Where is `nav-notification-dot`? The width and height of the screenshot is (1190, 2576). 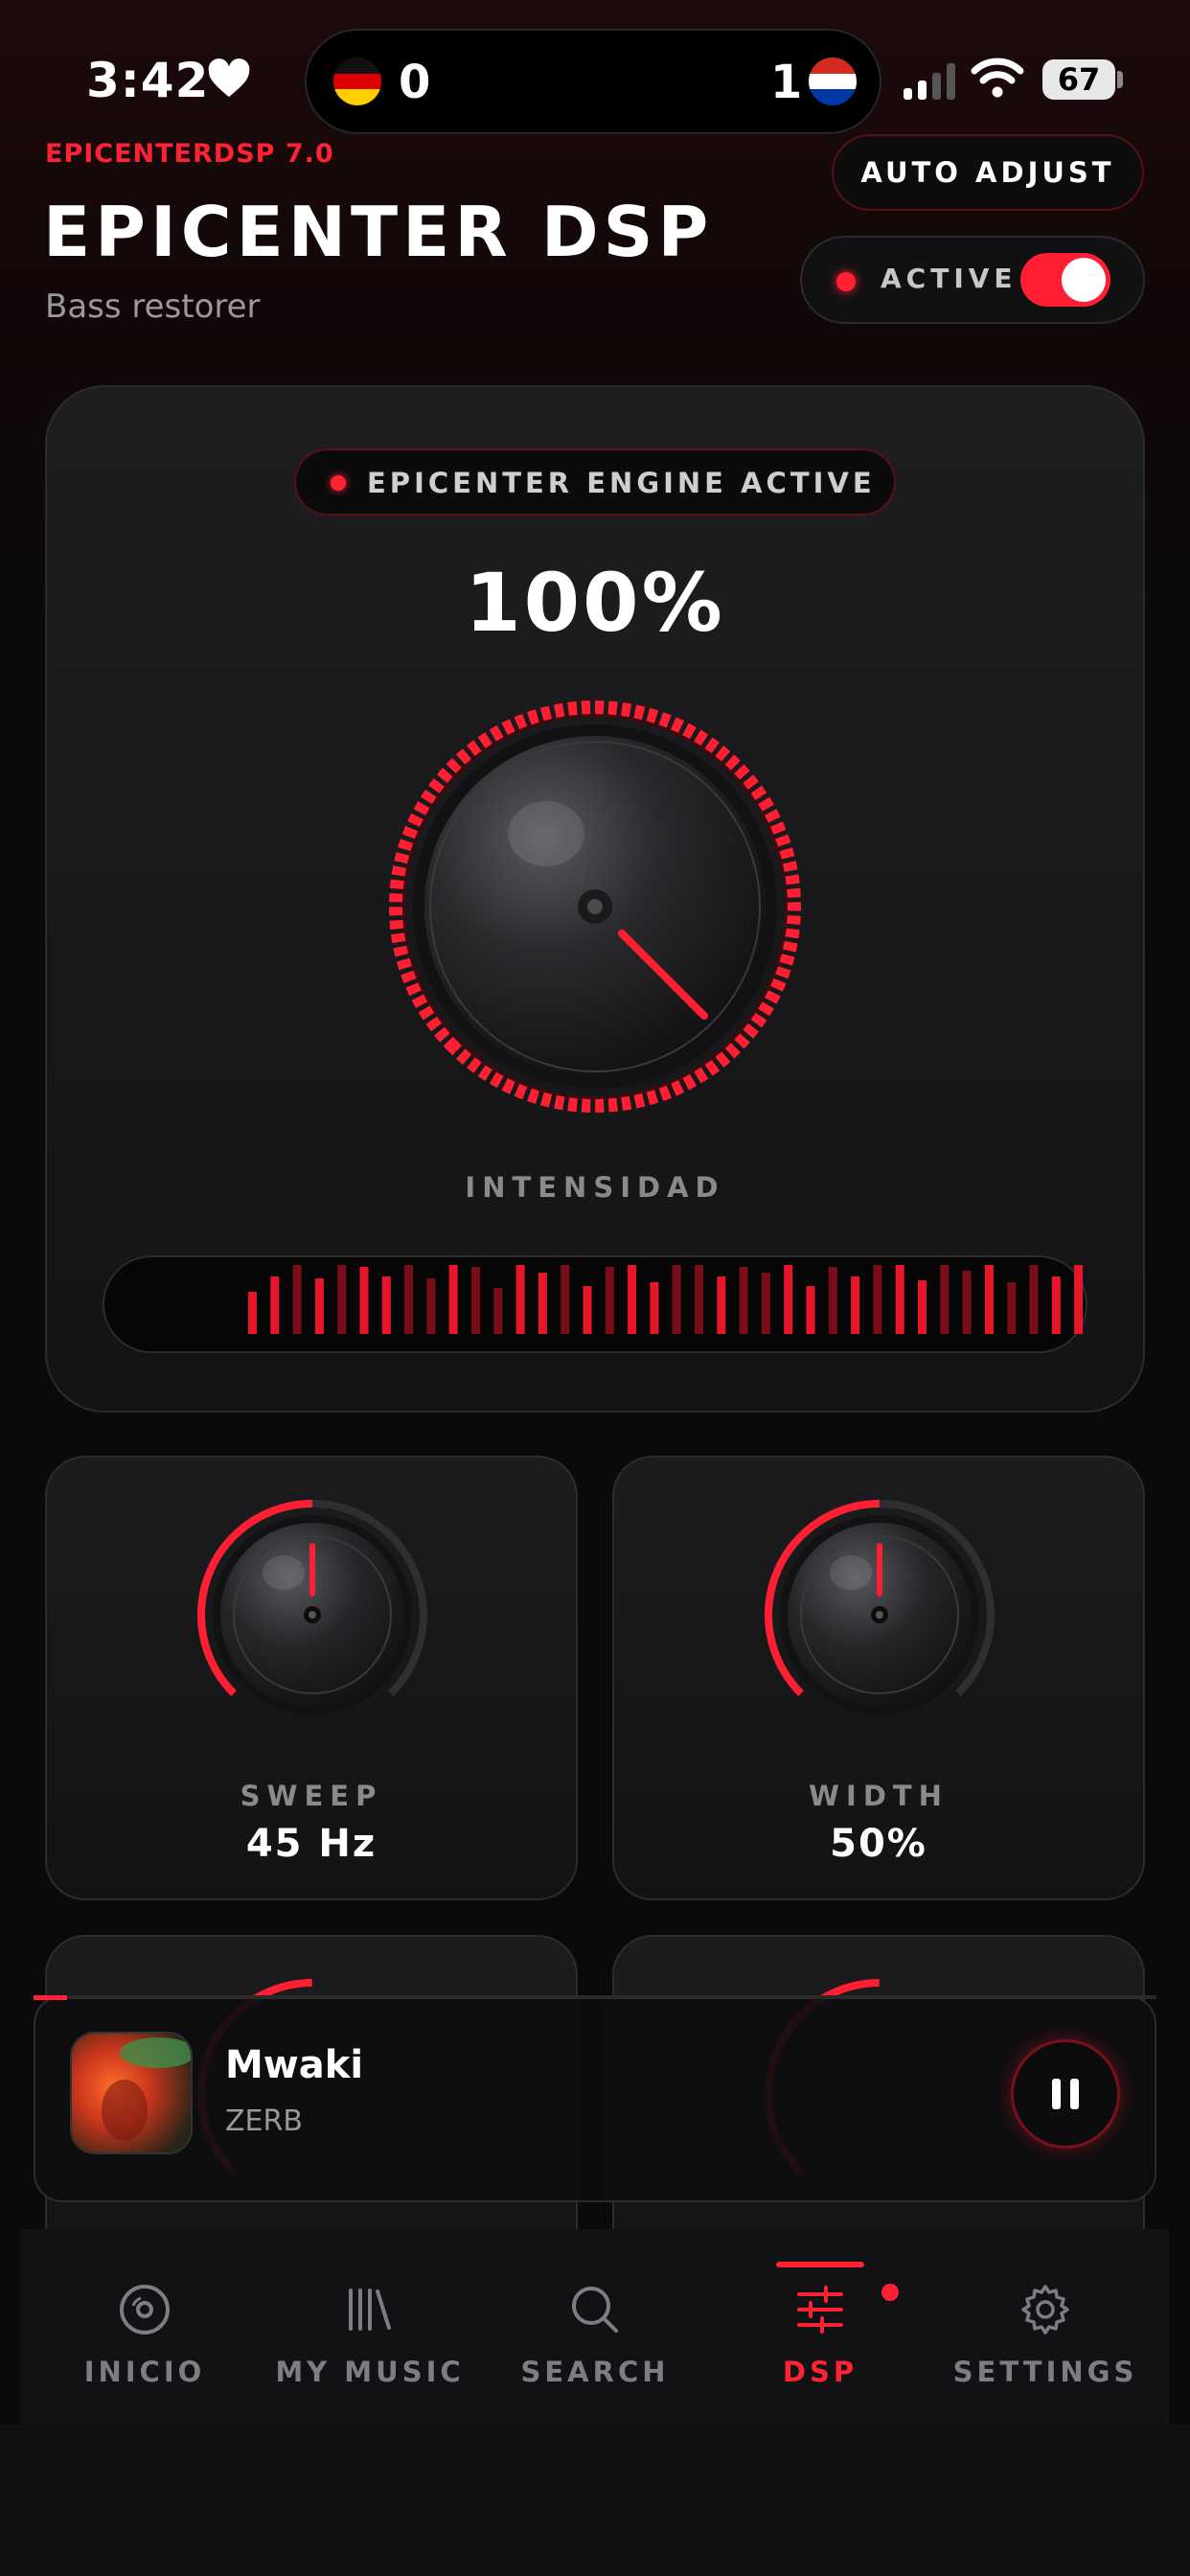 nav-notification-dot is located at coordinates (890, 2292).